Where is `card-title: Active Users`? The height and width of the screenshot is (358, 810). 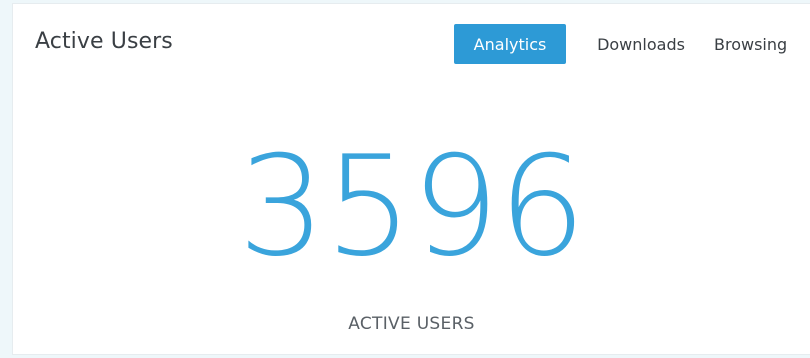
card-title: Active Users is located at coordinates (104, 41).